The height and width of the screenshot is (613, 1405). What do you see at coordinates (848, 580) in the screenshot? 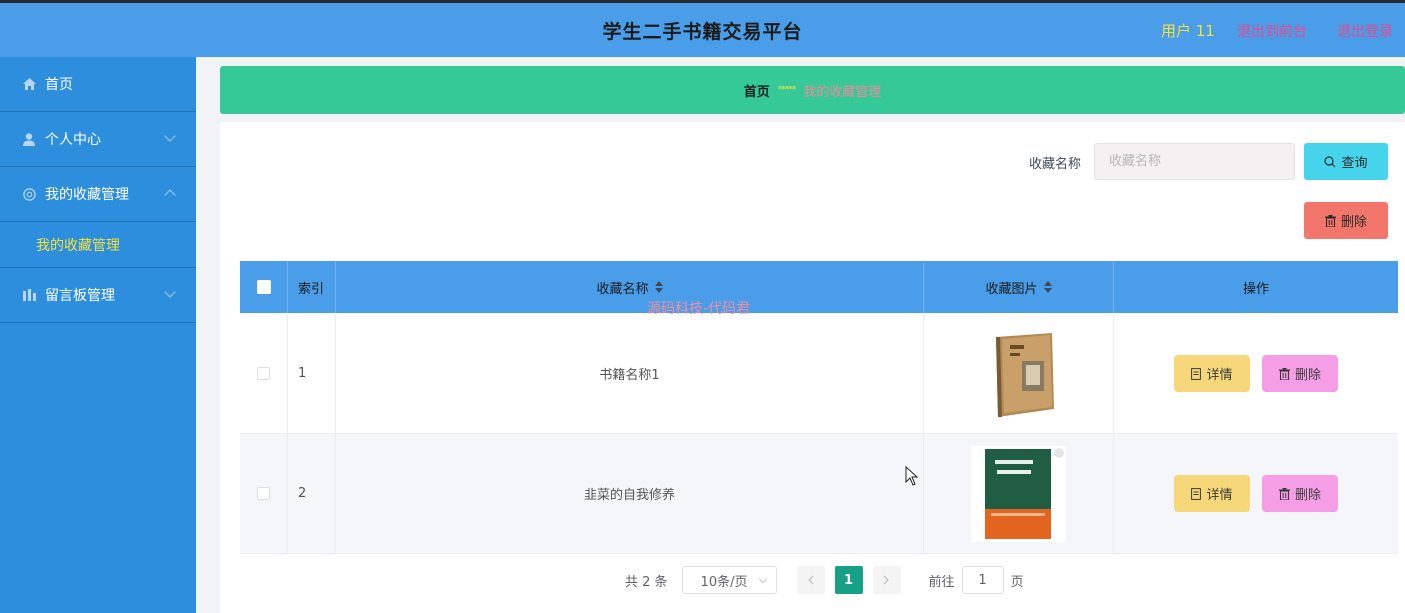
I see `page-number-active: 1` at bounding box center [848, 580].